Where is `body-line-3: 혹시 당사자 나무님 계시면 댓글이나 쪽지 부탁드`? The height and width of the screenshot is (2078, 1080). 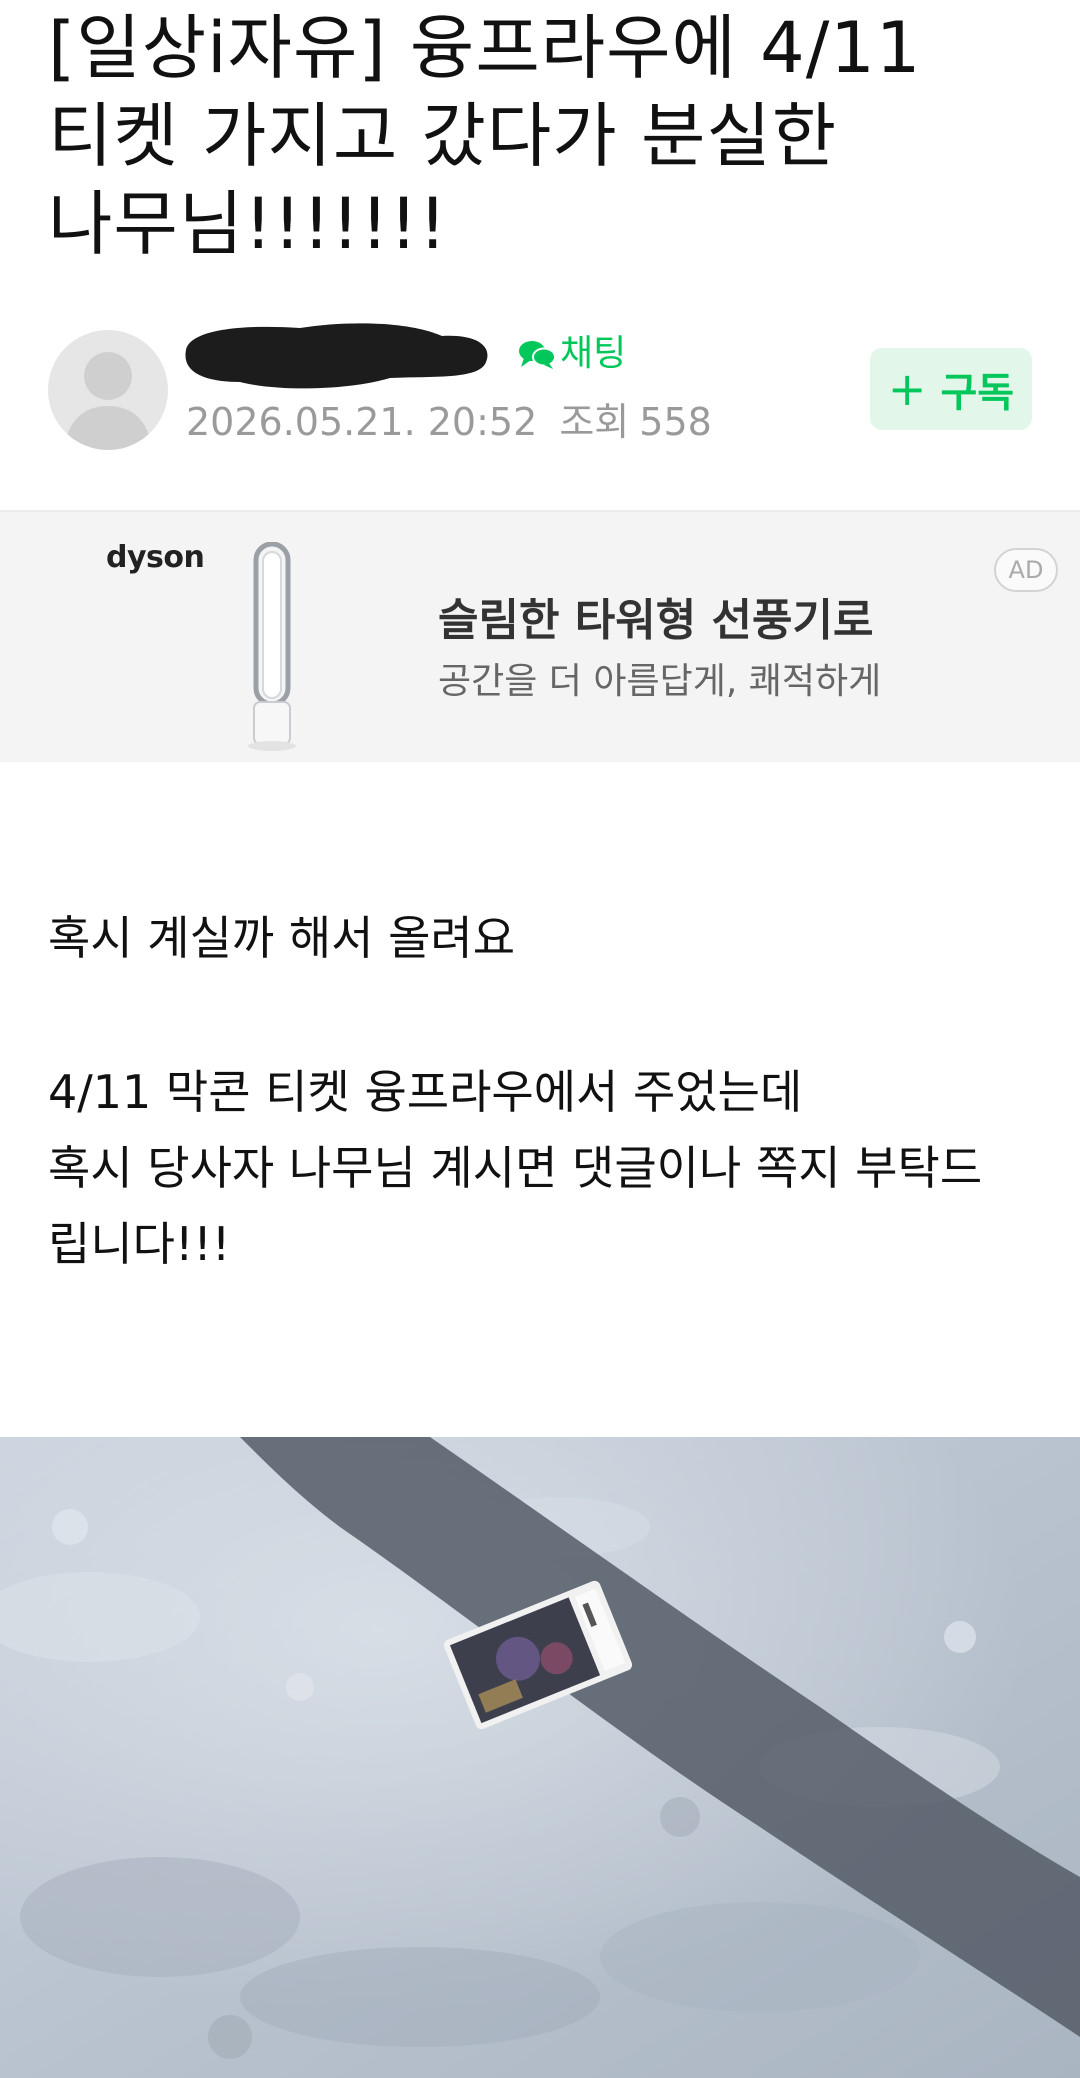
body-line-3: 혹시 당사자 나무님 계시면 댓글이나 쪽지 부탁드 is located at coordinates (515, 1168).